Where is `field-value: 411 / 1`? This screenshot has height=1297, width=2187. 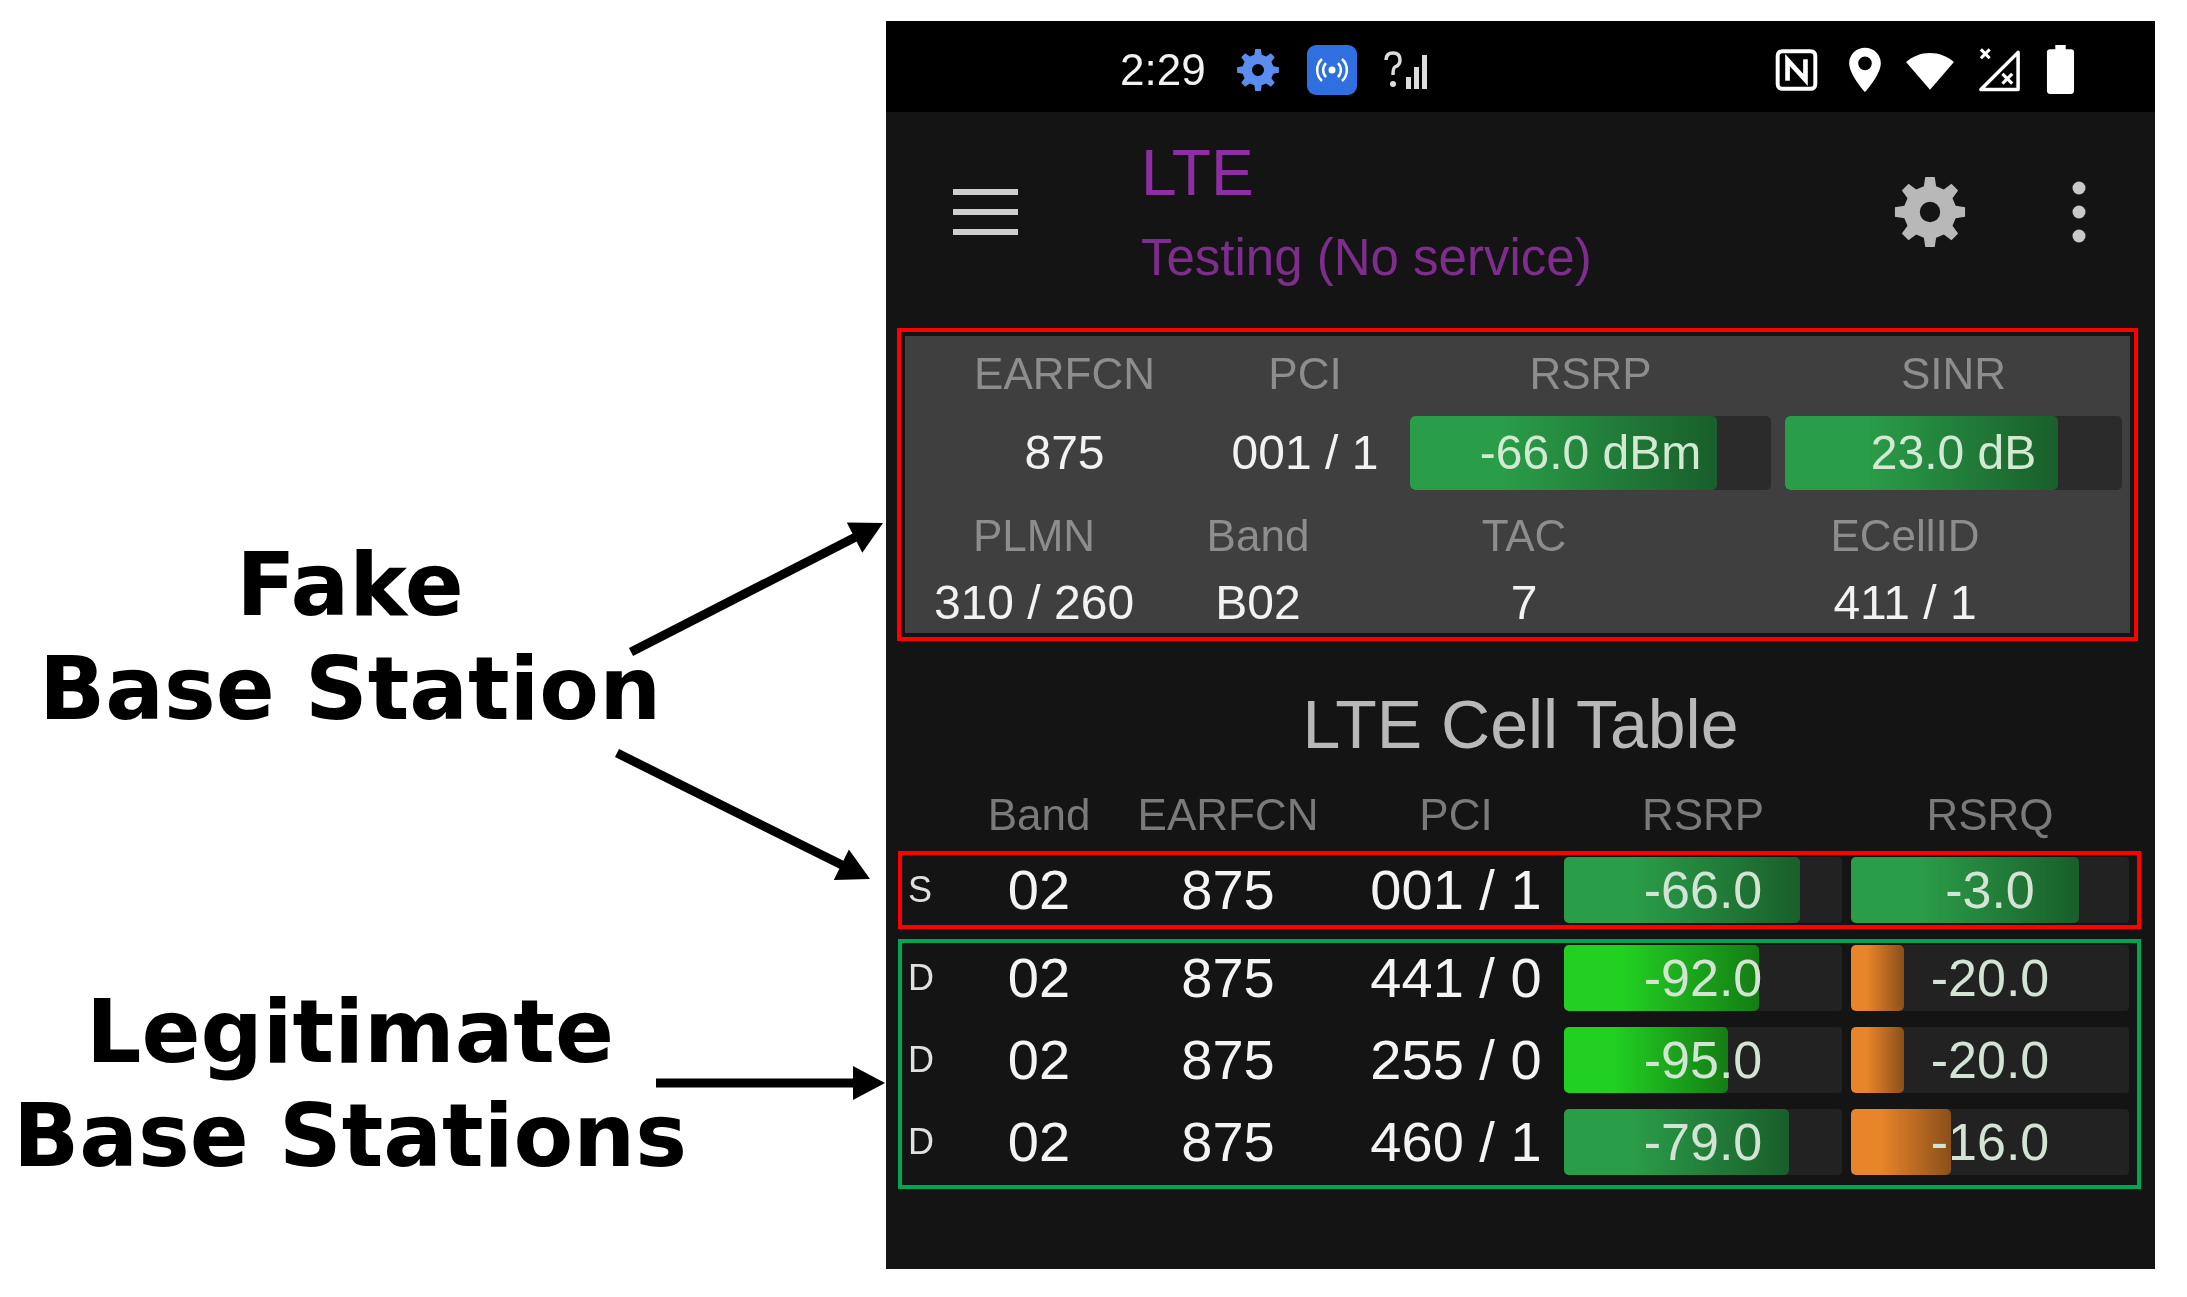
field-value: 411 / 1 is located at coordinates (1905, 603).